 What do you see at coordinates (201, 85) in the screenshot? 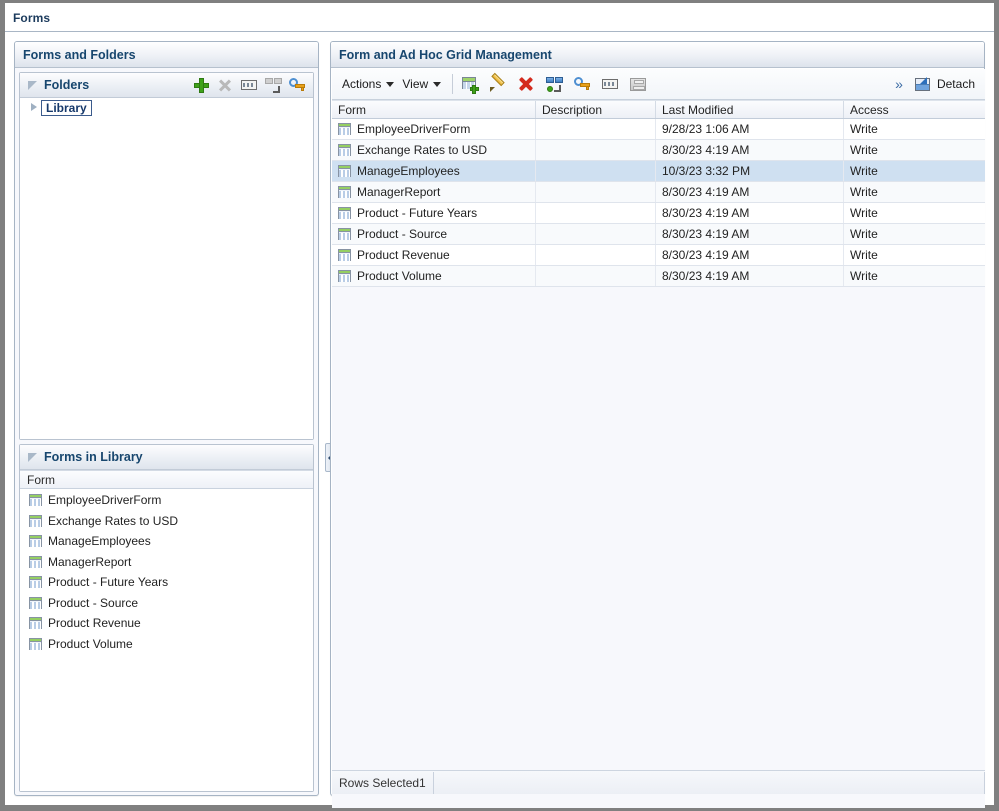
I see `add-folder-icon` at bounding box center [201, 85].